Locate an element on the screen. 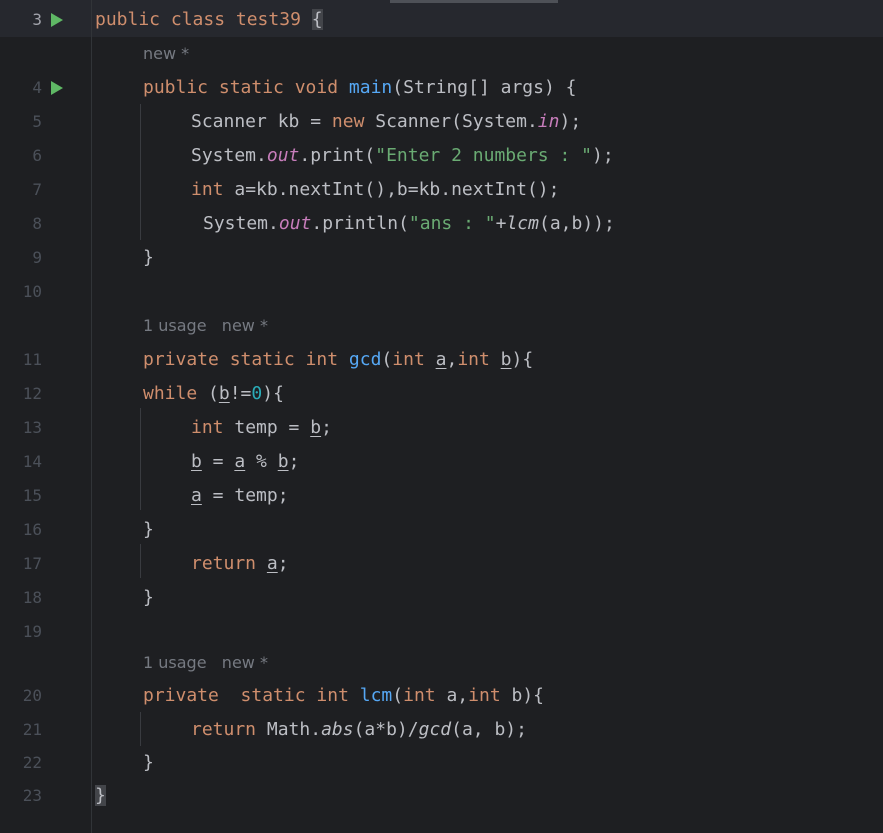 Image resolution: width=883 pixels, height=833 pixels. line-number: 6 is located at coordinates (37, 155).